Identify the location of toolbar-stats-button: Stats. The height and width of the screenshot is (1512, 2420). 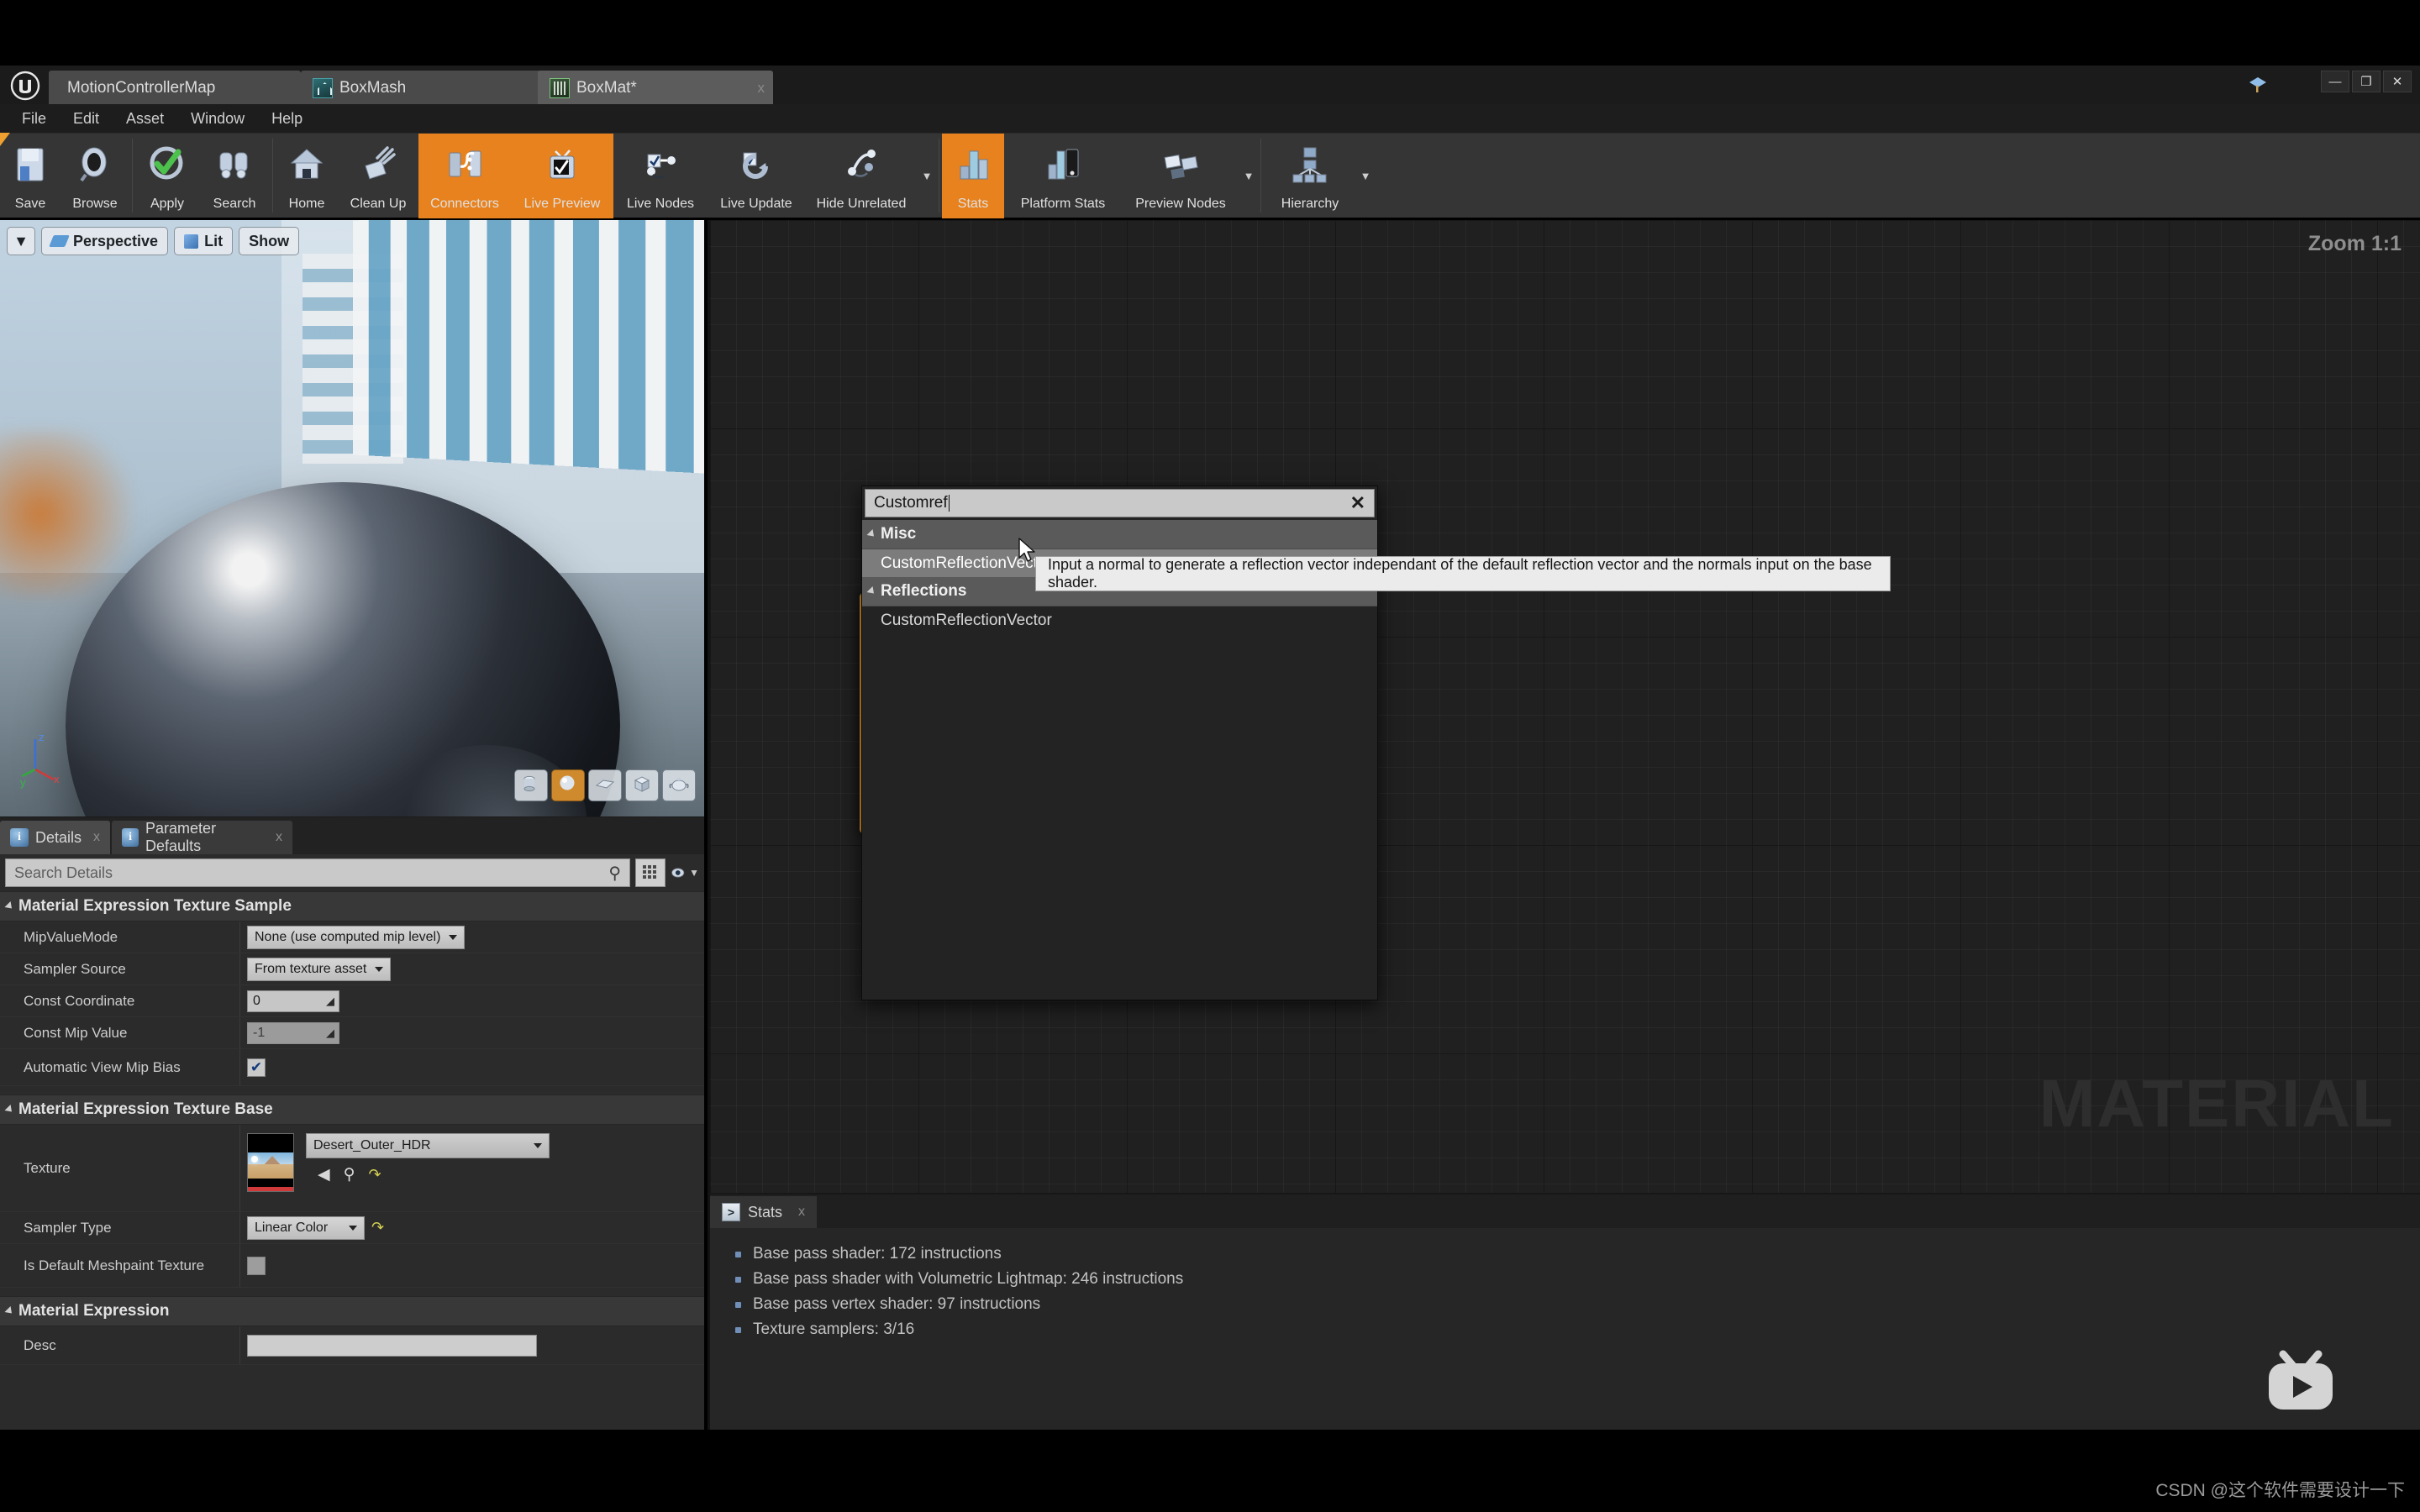
(973, 176).